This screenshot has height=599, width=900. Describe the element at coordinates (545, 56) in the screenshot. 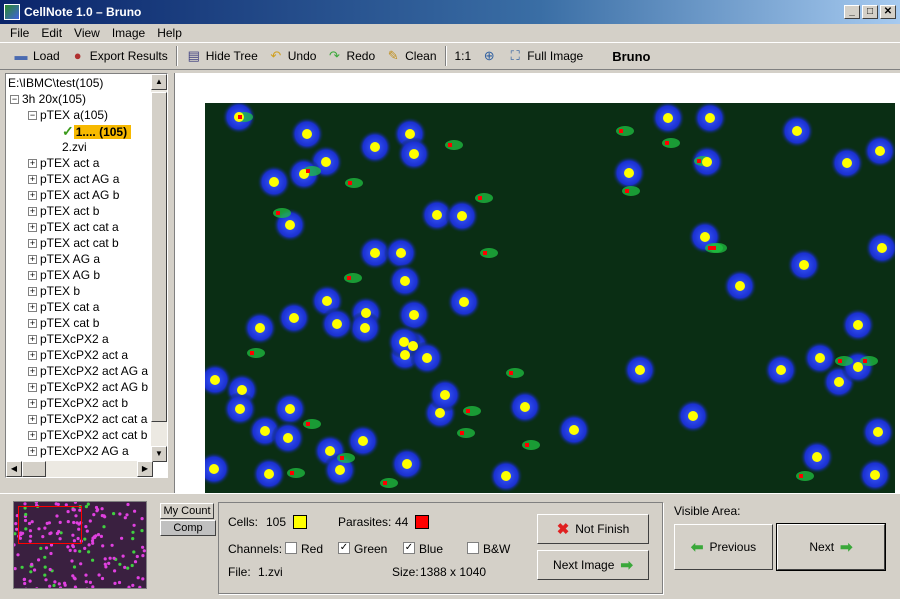

I see `full-image-button: ⛶ Full Image` at that location.